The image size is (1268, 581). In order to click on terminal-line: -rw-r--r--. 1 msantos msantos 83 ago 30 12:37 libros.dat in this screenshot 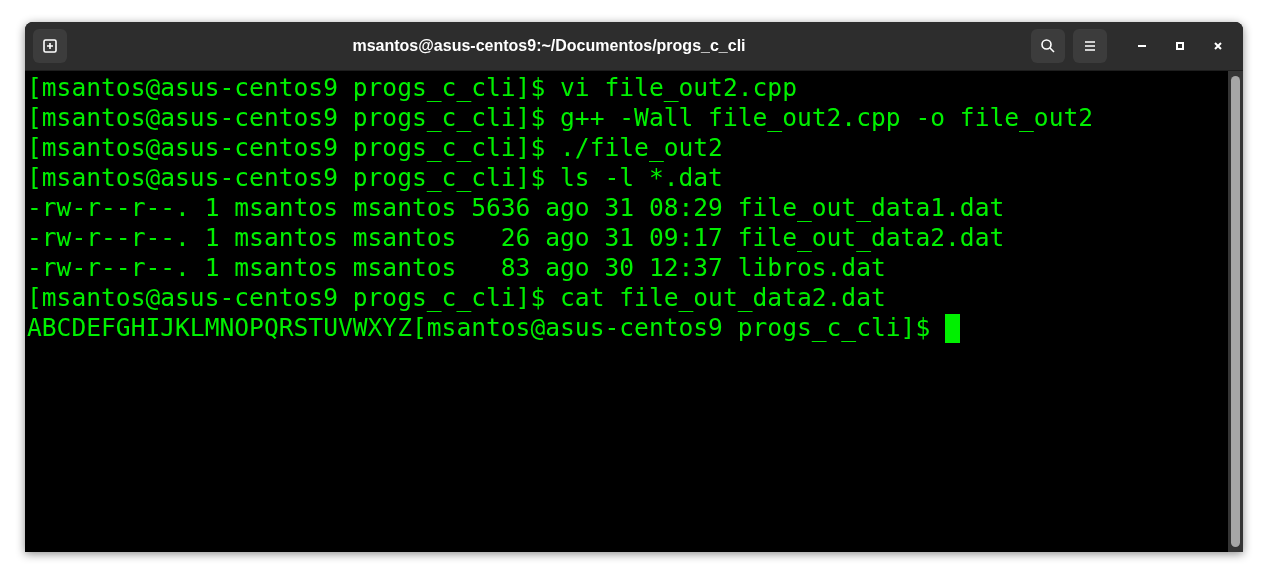, I will do `click(456, 268)`.